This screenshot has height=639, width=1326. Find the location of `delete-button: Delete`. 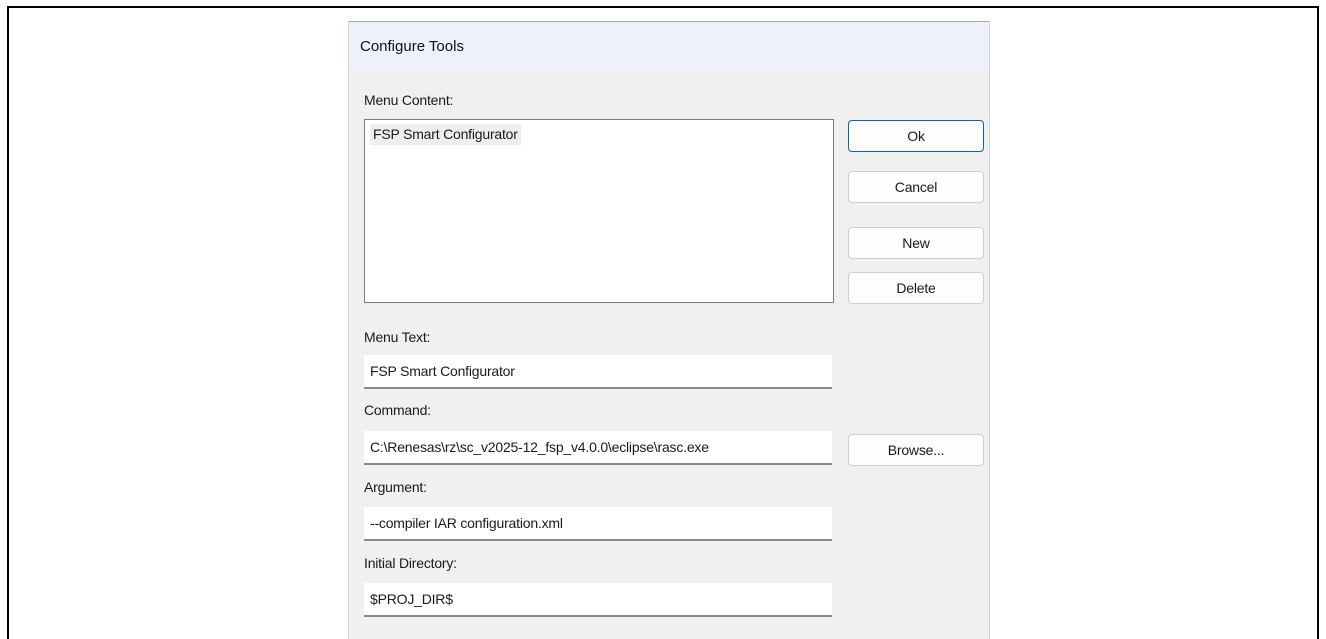

delete-button: Delete is located at coordinates (916, 288).